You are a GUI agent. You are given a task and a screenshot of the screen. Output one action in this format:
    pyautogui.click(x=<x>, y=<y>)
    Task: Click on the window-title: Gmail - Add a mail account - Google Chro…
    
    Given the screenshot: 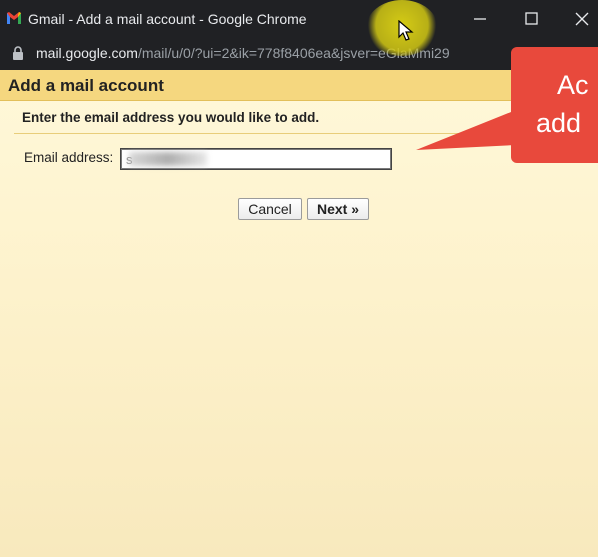 What is the action you would take?
    pyautogui.click(x=167, y=19)
    